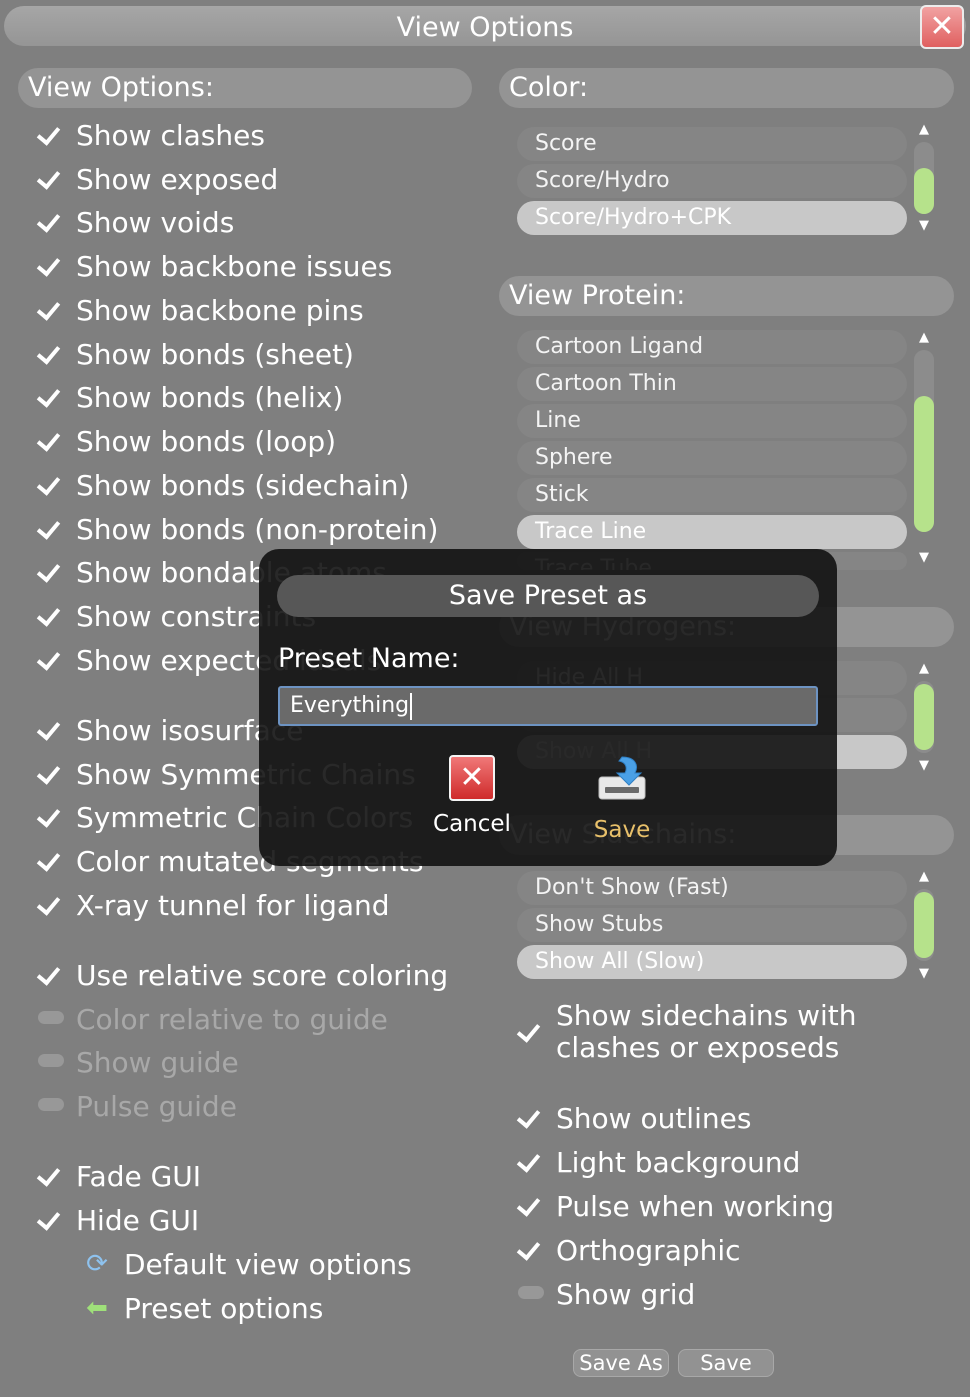 The height and width of the screenshot is (1397, 970). What do you see at coordinates (924, 717) in the screenshot?
I see `hydrogen-scroll-thumb` at bounding box center [924, 717].